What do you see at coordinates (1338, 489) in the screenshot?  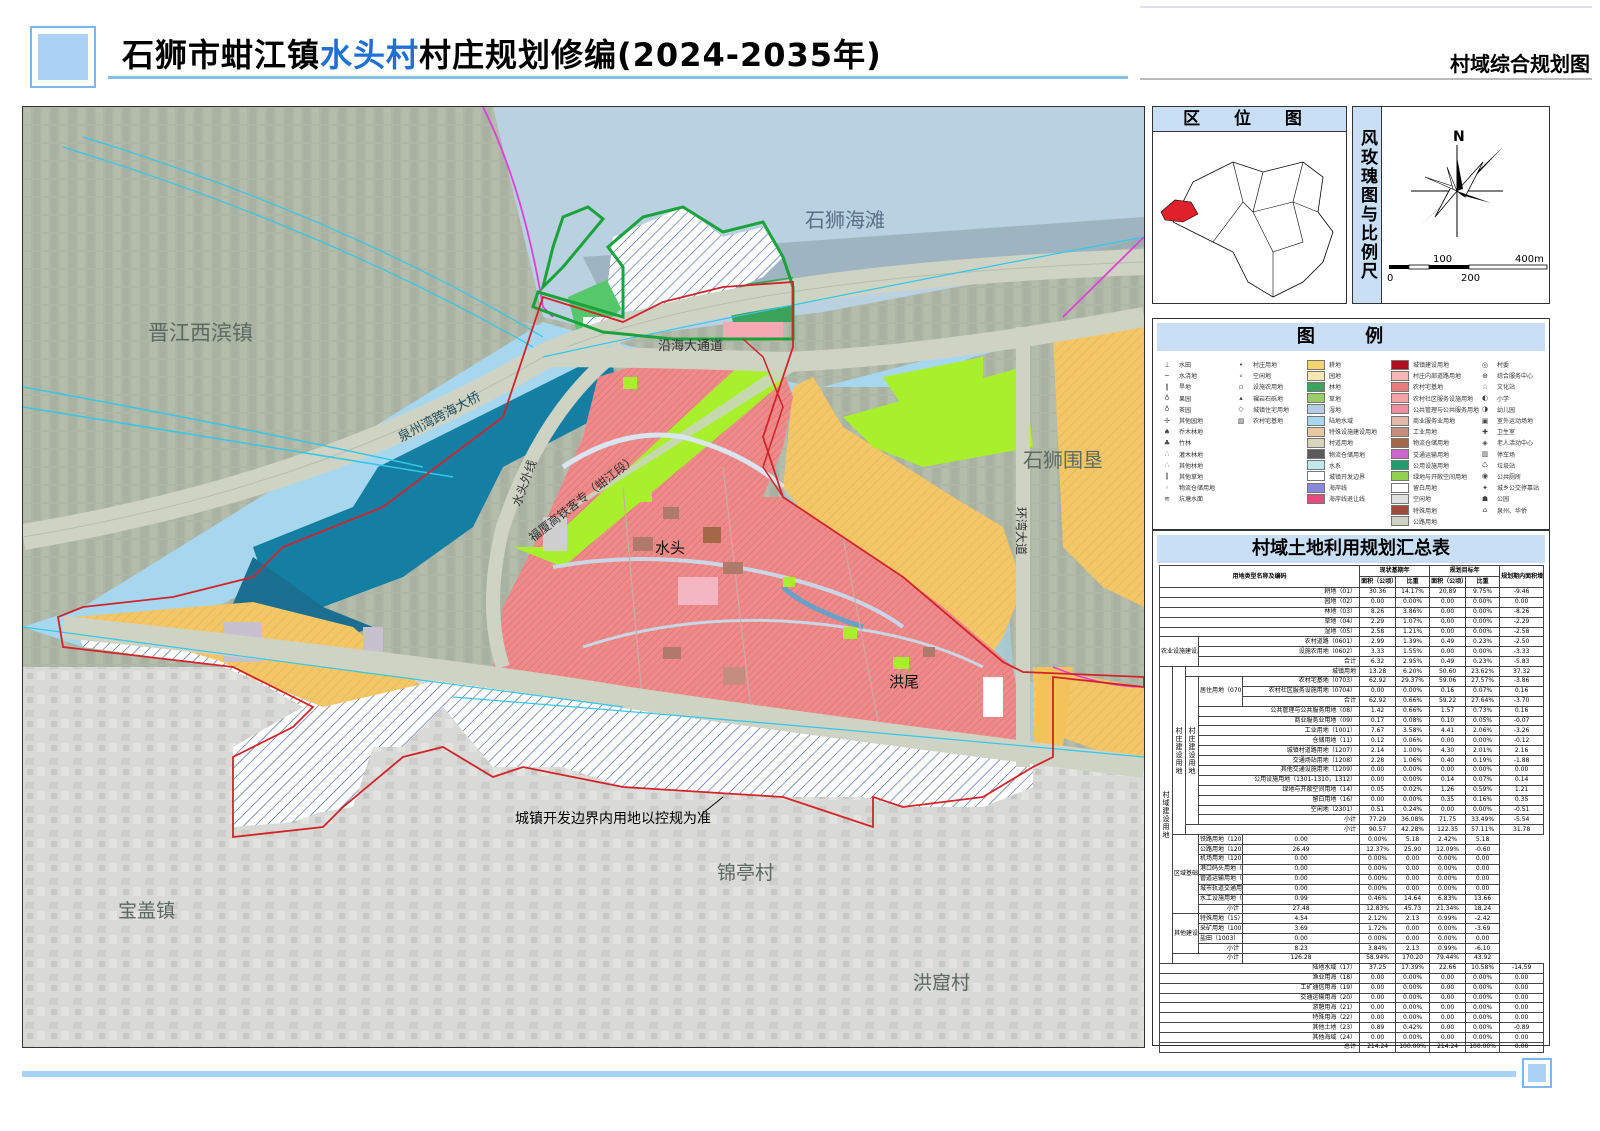 I see `legend-label: 海岸线` at bounding box center [1338, 489].